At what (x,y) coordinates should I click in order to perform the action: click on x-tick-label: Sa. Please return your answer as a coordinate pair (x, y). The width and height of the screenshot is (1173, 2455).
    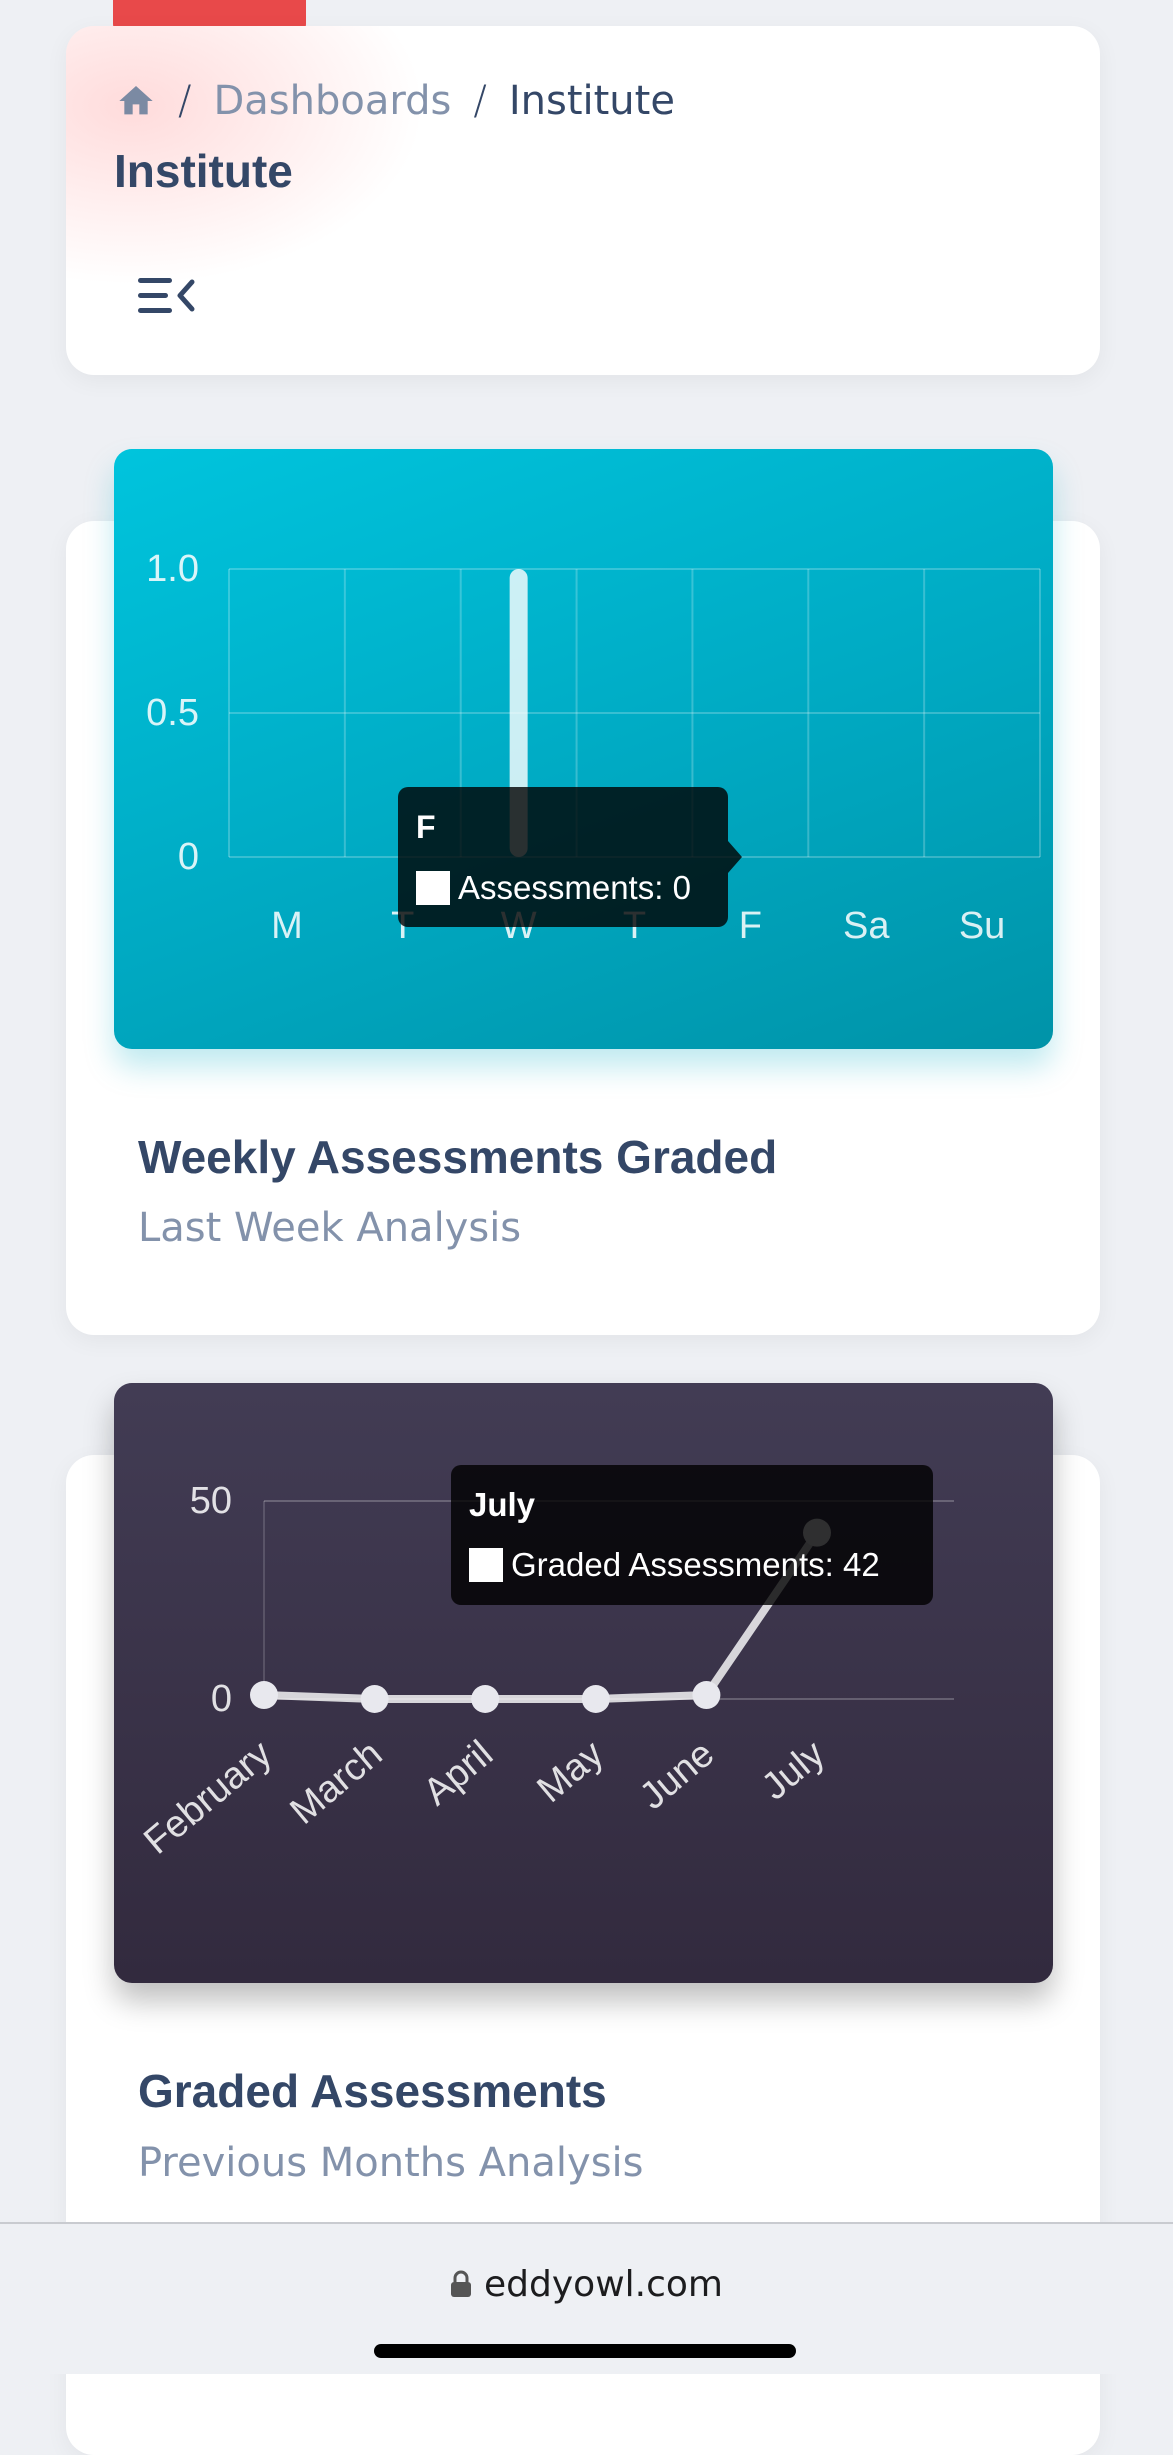
    Looking at the image, I should click on (866, 926).